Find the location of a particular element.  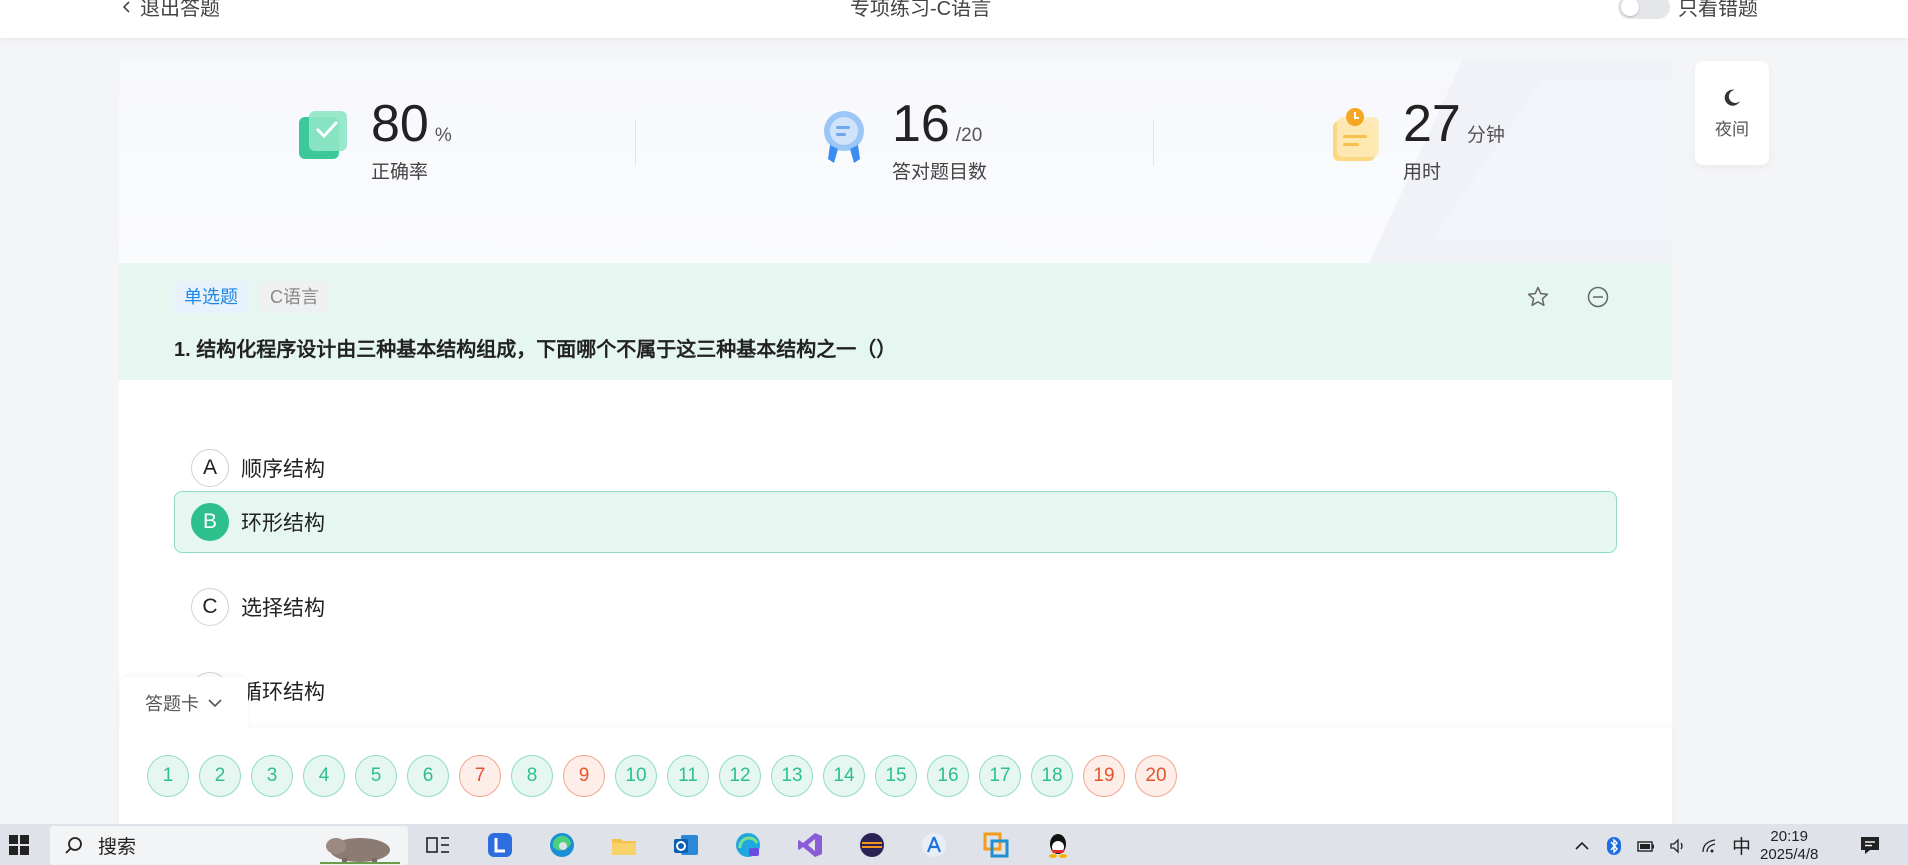

notification-icon is located at coordinates (1870, 845).